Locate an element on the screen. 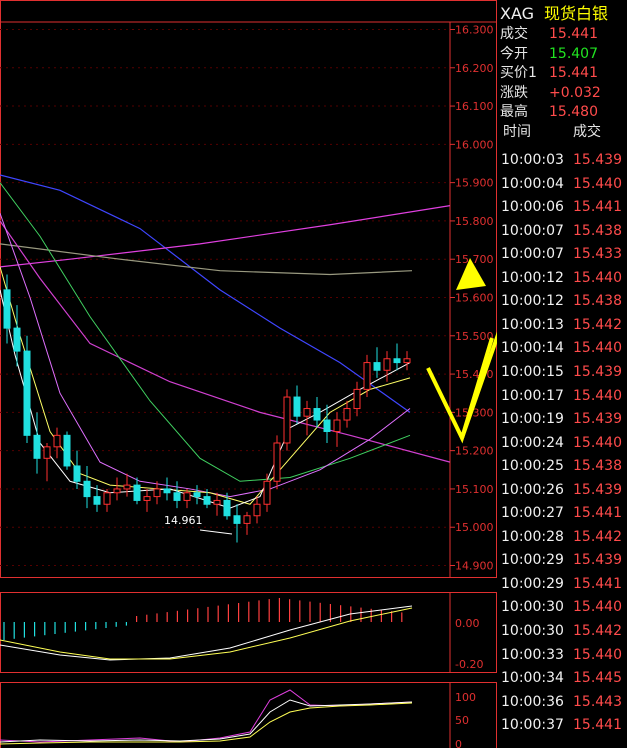 The height and width of the screenshot is (748, 627). tick-time: 10:00:12 is located at coordinates (532, 277).